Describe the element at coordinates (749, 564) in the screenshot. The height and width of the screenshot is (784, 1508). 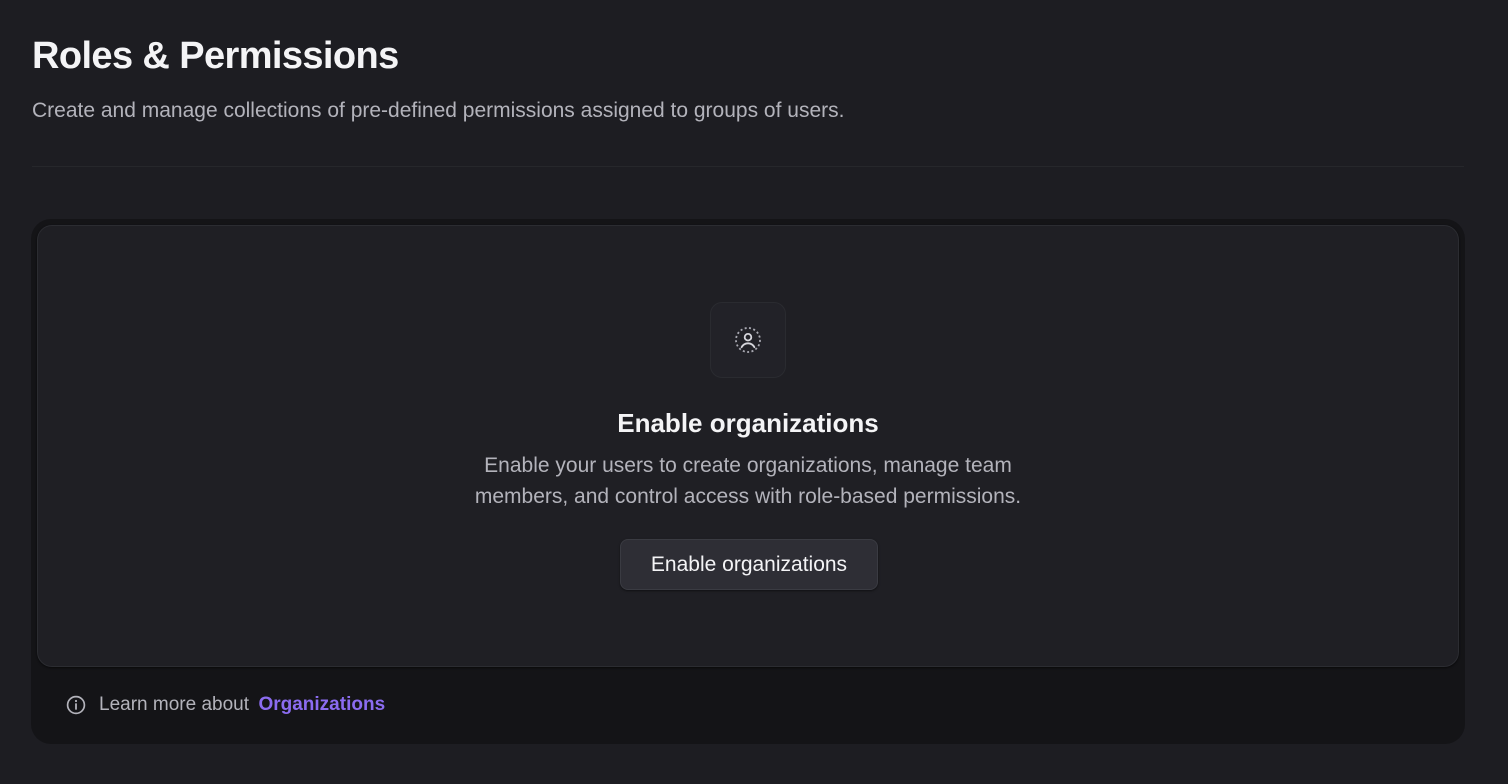
I see `enable-organizations-button: Enable organizations` at that location.